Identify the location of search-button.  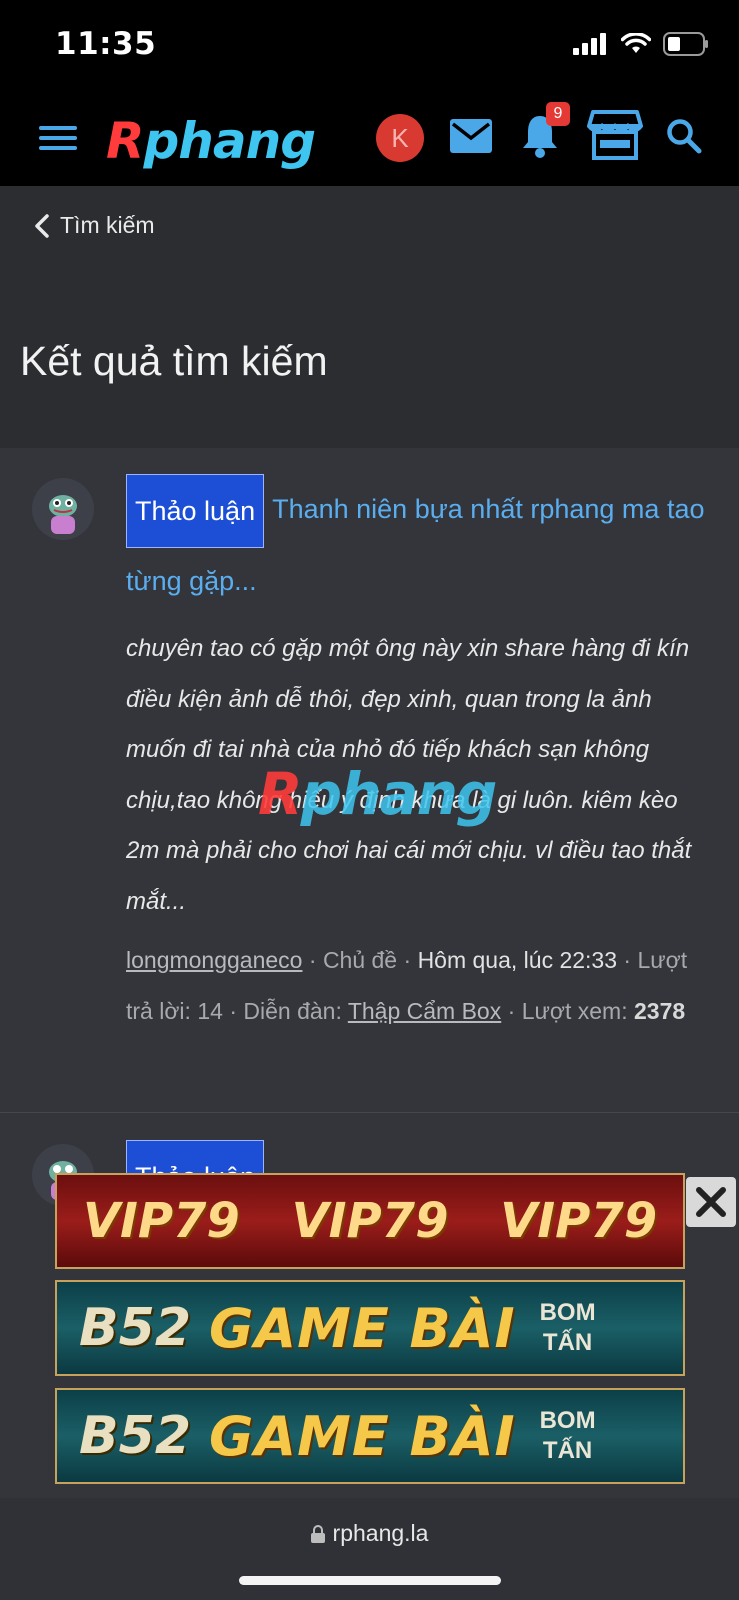
(684, 136).